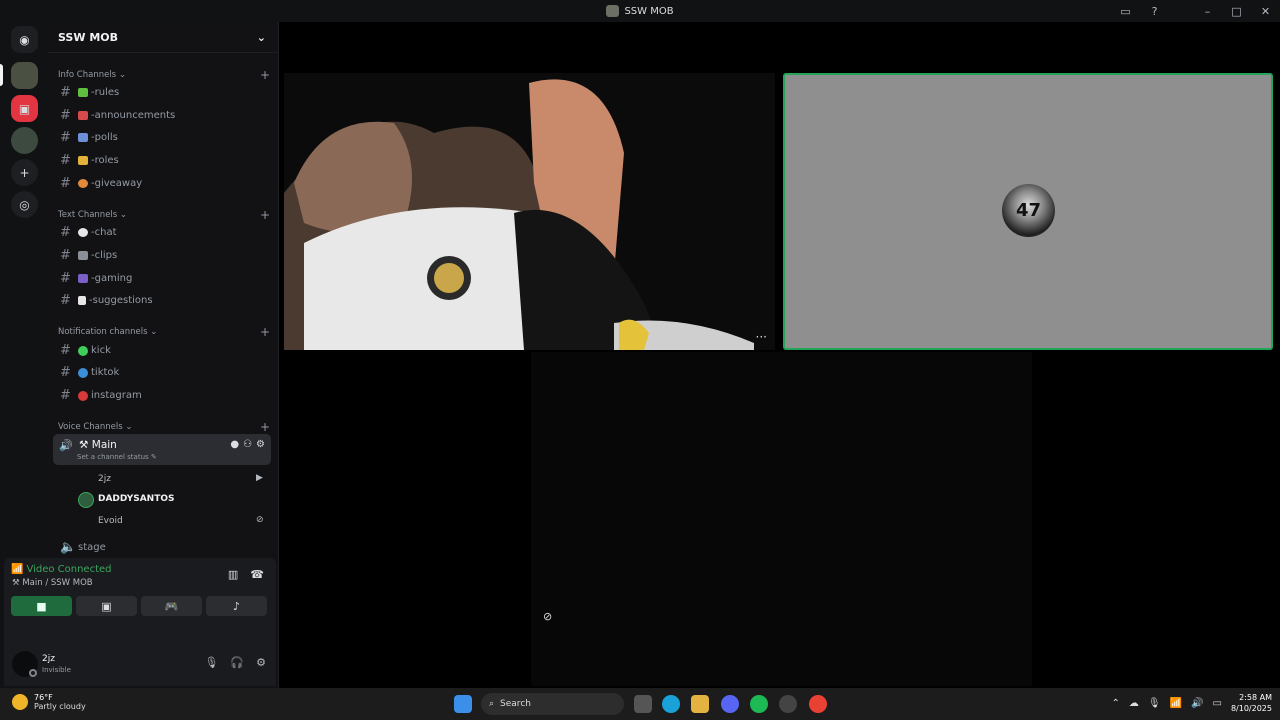 The height and width of the screenshot is (720, 1280). Describe the element at coordinates (83, 372) in the screenshot. I see `blue-dot-icon` at that location.